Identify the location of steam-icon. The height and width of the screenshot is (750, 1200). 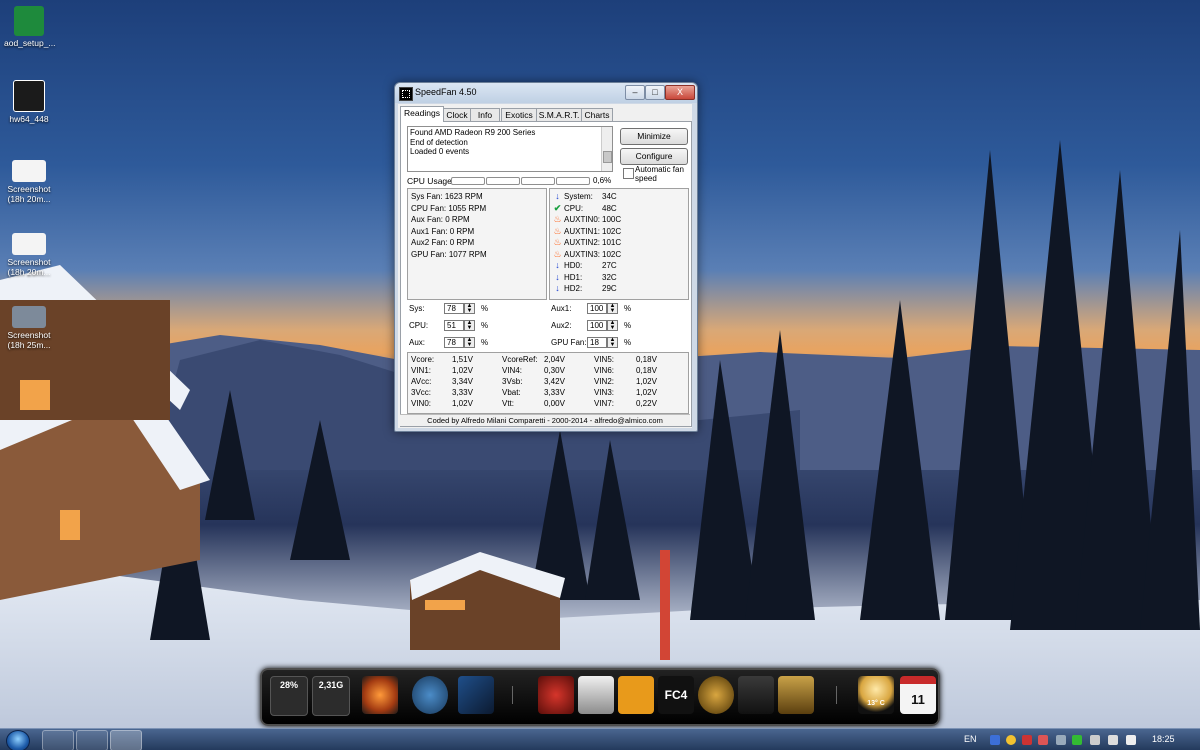
(430, 695).